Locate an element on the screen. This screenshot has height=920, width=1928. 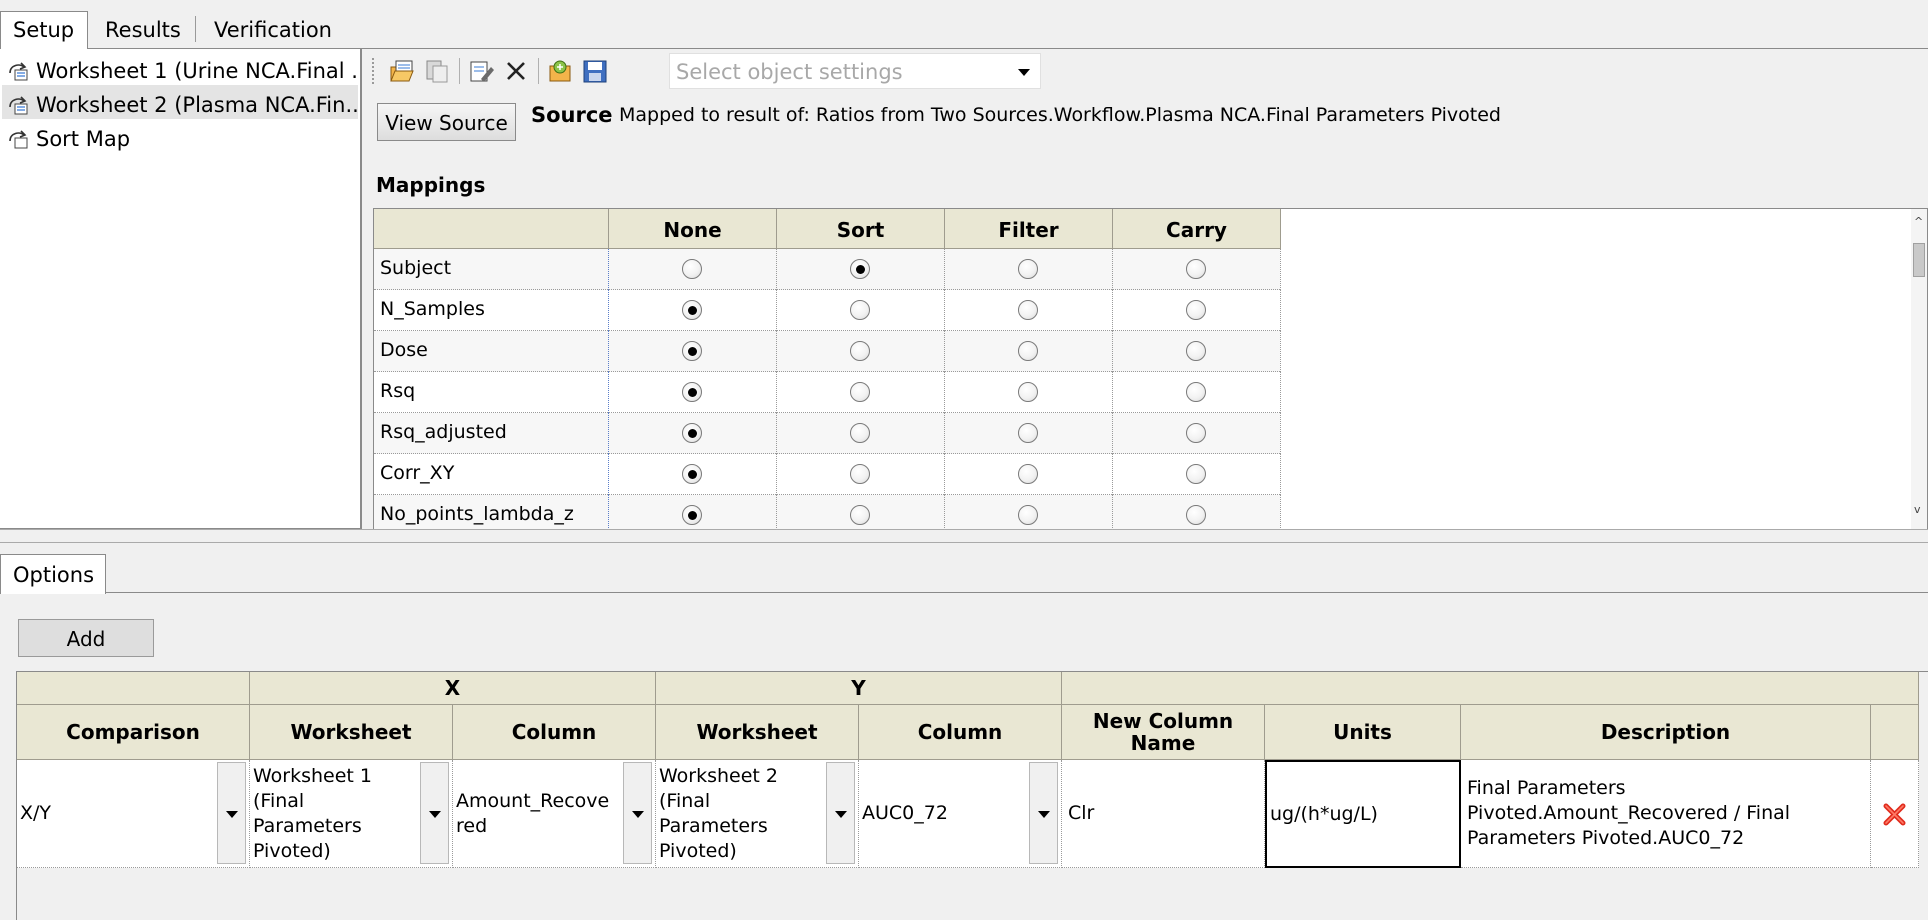
delete-row-icon is located at coordinates (1895, 814).